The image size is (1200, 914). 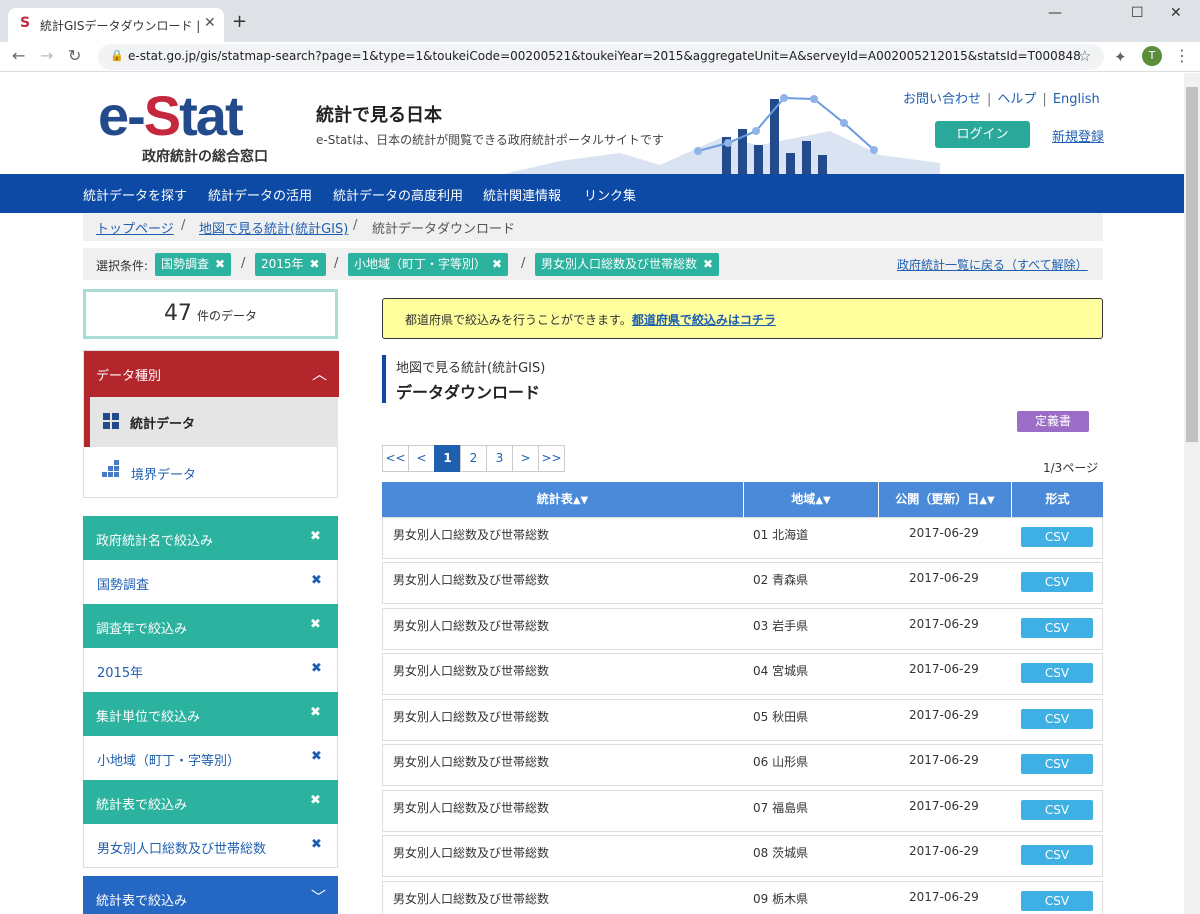 I want to click on filter-year-header: 調査年で絞込み ✖, so click(x=210, y=626).